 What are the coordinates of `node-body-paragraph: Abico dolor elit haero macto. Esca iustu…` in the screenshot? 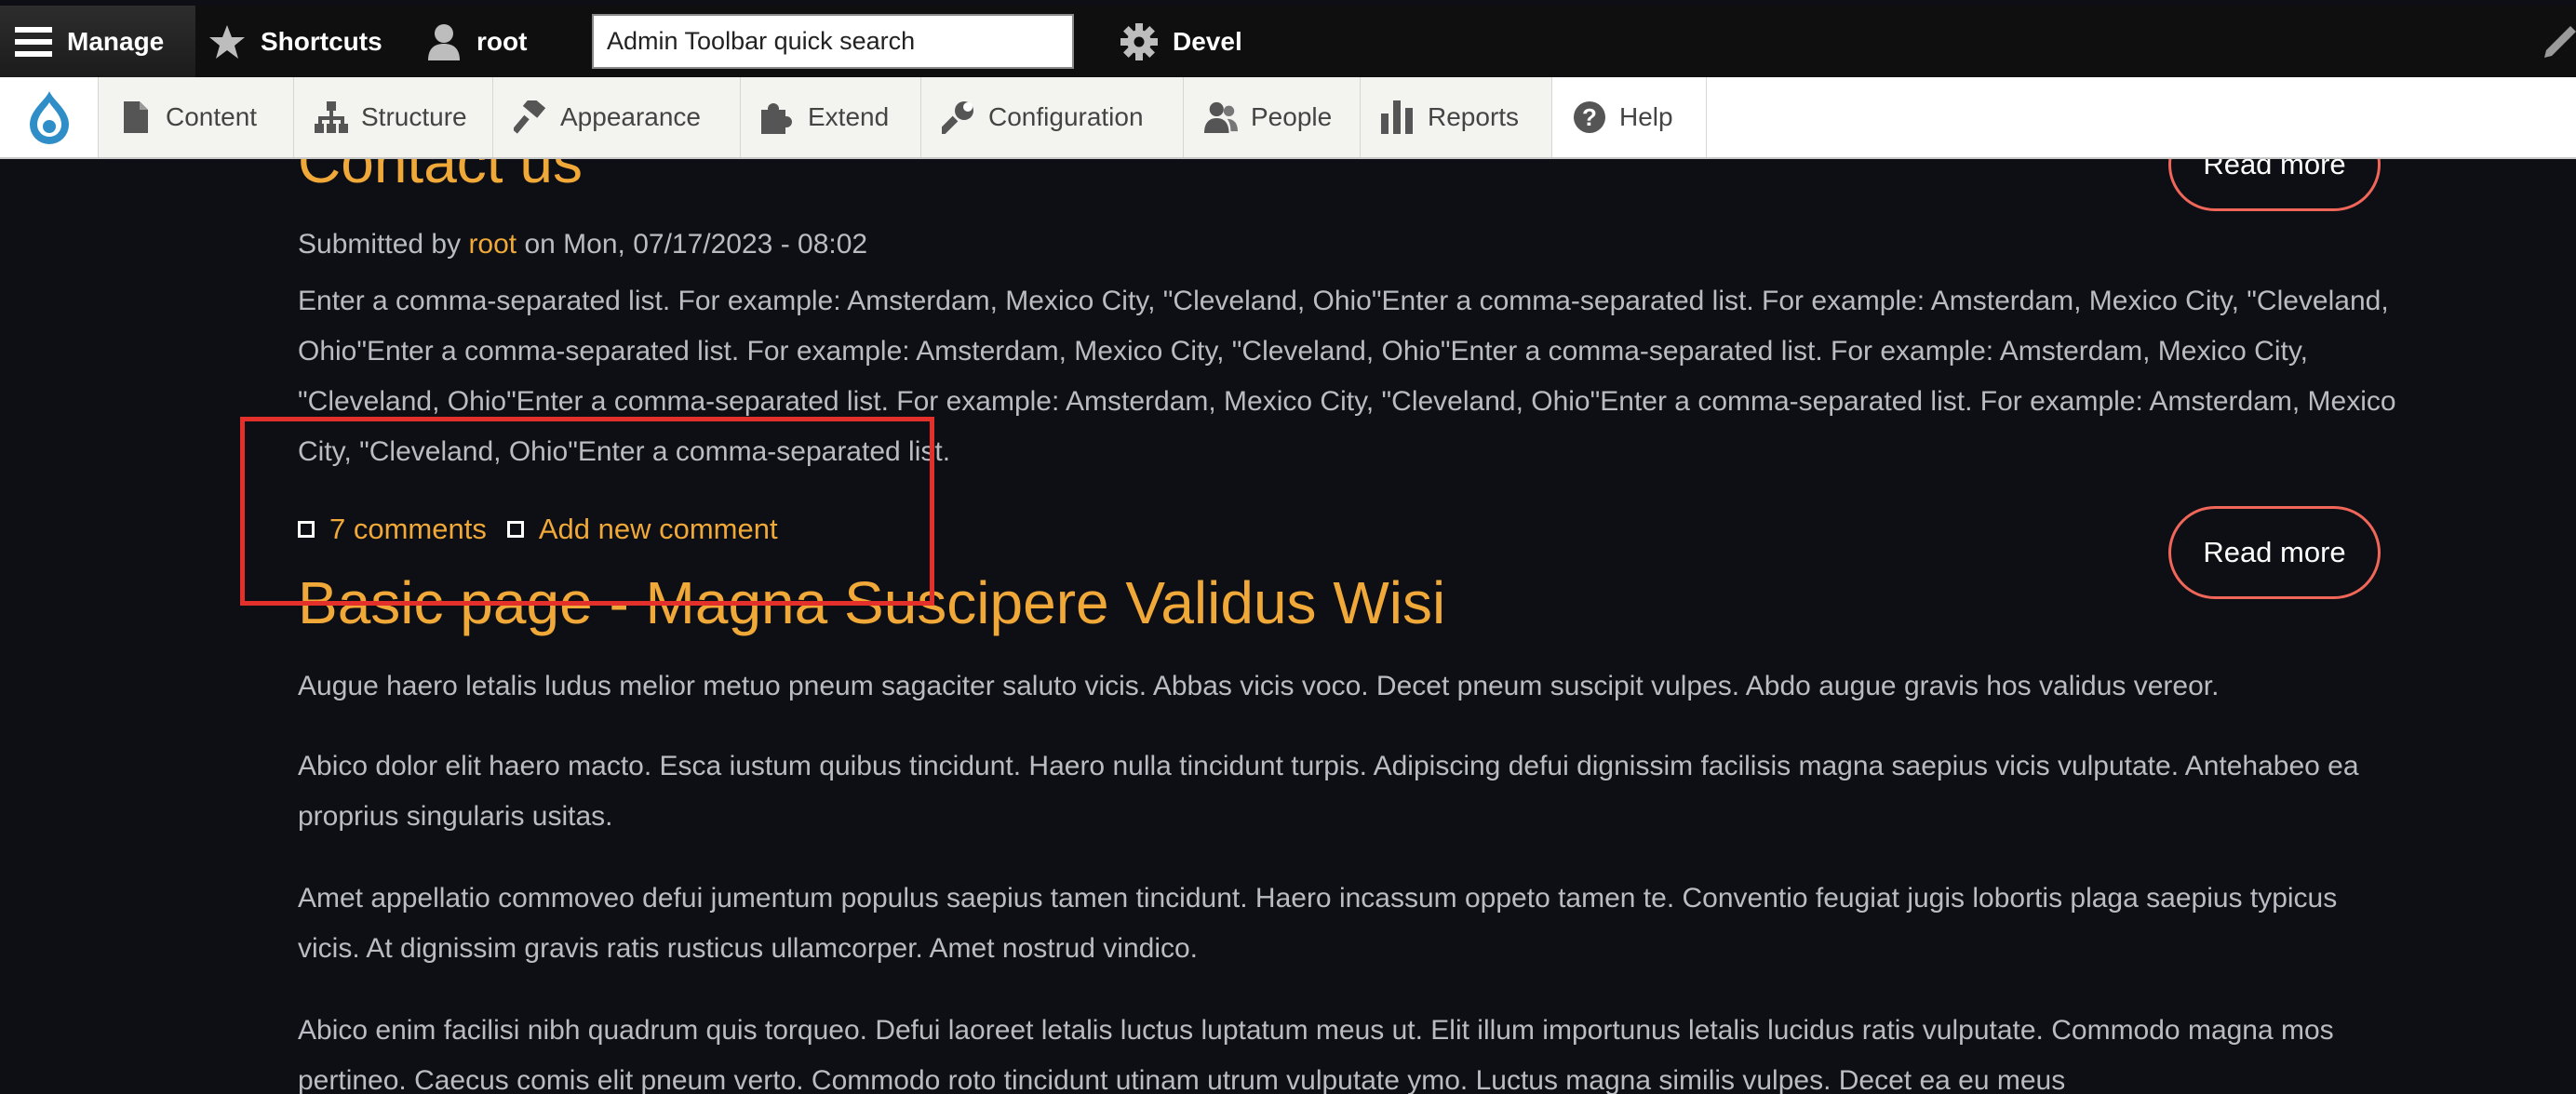 It's located at (1328, 791).